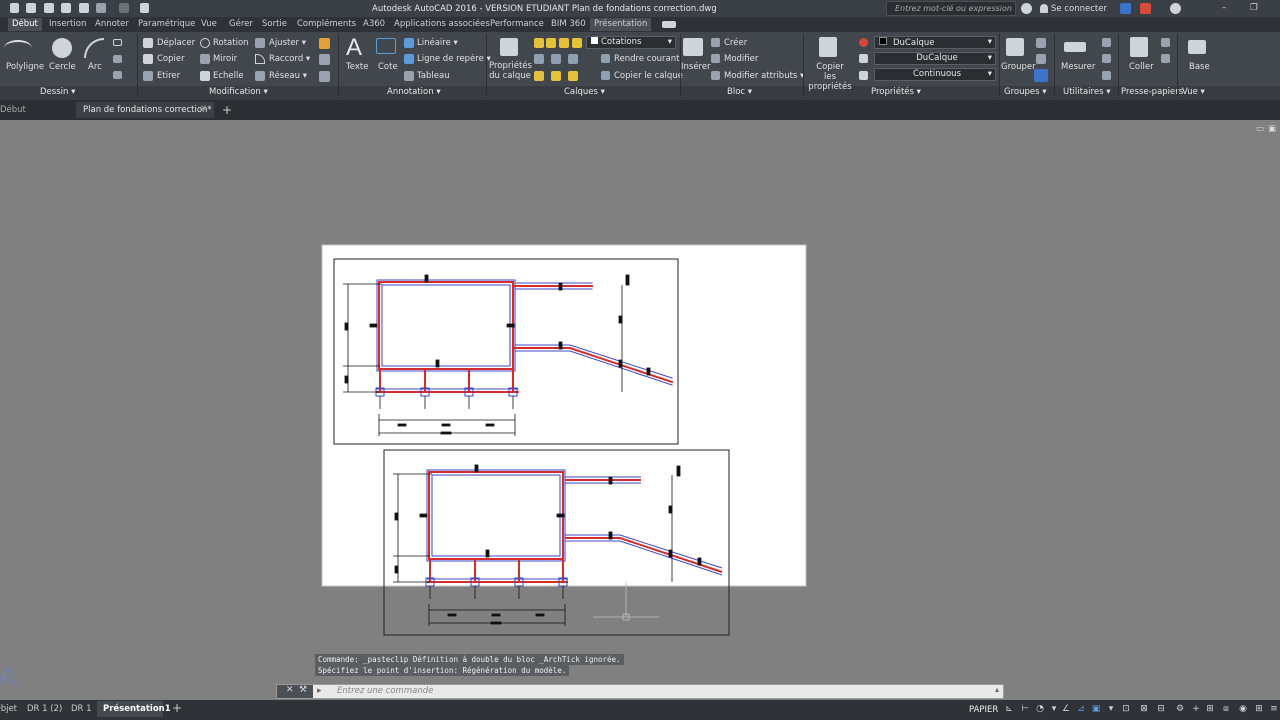  Describe the element at coordinates (1096, 709) in the screenshot. I see `transparency-icon: ▣` at that location.